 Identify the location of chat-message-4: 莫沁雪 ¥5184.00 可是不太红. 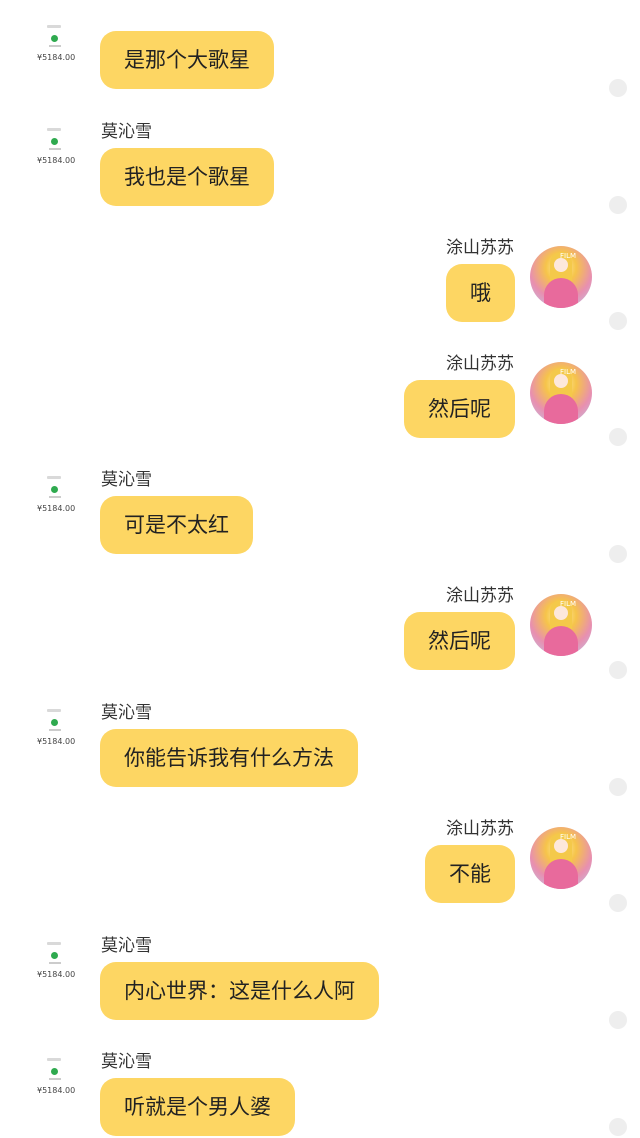
(320, 525).